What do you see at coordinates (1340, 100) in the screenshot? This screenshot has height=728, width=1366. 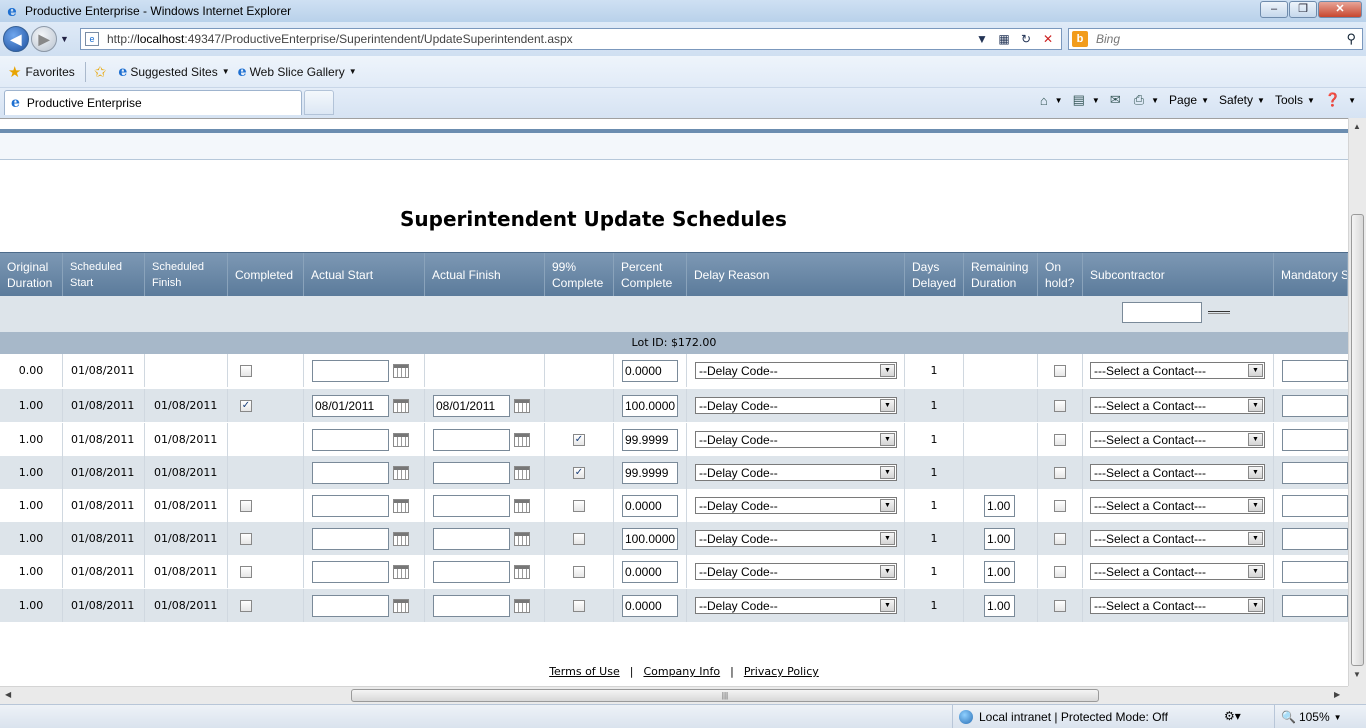 I see `help-button: ❓ ▼` at bounding box center [1340, 100].